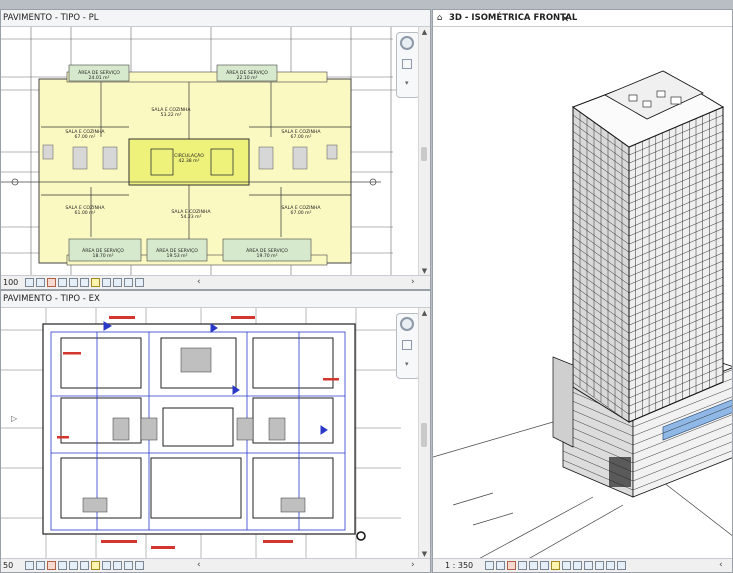 The image size is (733, 573). Describe the element at coordinates (189, 161) in the screenshot. I see `room-area-label: 42.38 m²` at that location.